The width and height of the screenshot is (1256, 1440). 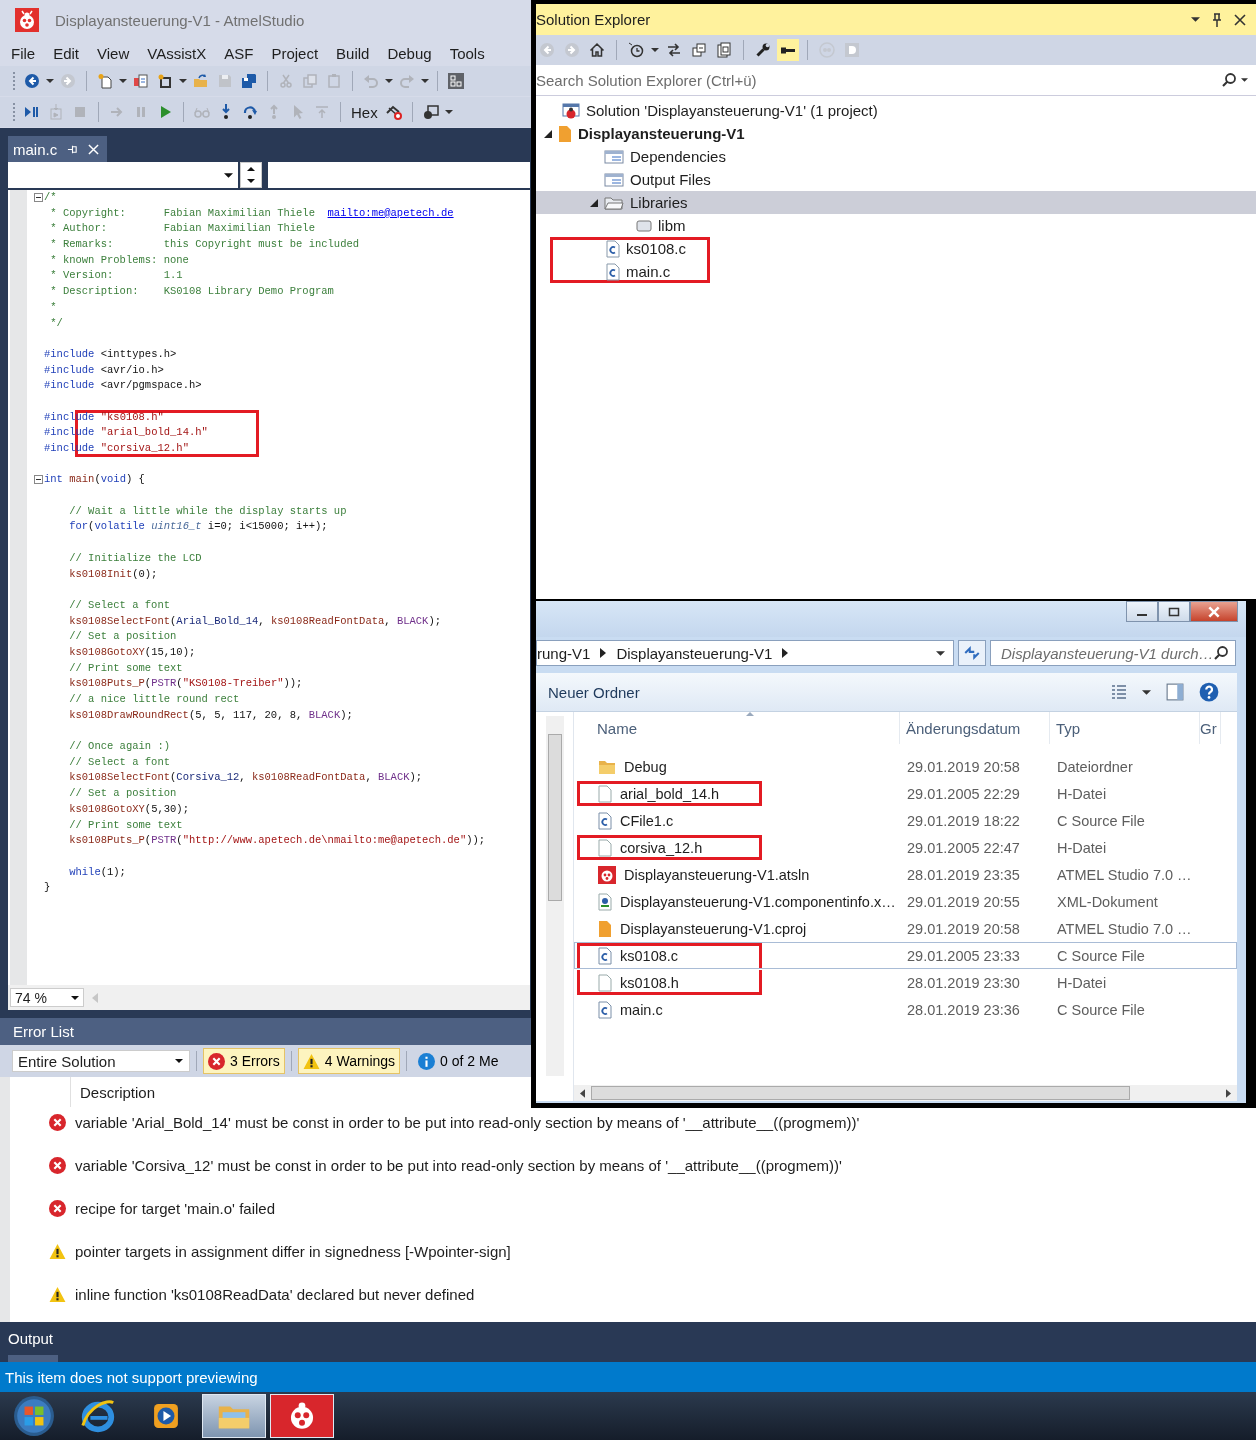 I want to click on file-row: main.c 28.01.2019 23:36 C Source File, so click(x=905, y=1010).